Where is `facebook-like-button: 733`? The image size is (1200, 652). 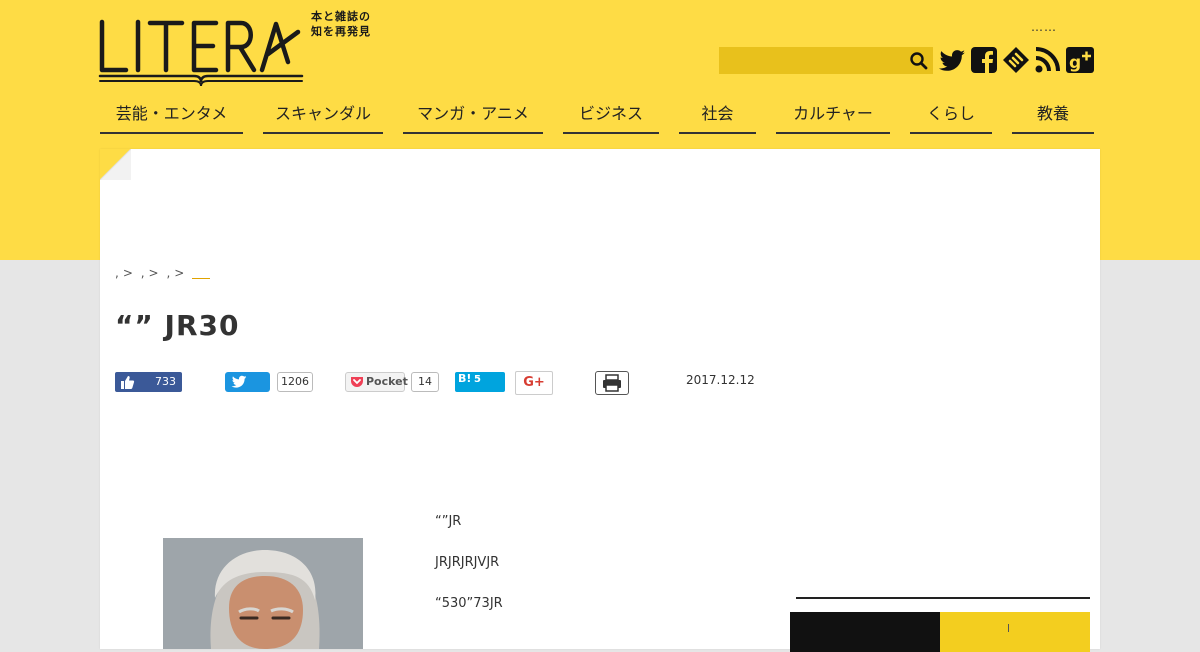 facebook-like-button: 733 is located at coordinates (148, 382).